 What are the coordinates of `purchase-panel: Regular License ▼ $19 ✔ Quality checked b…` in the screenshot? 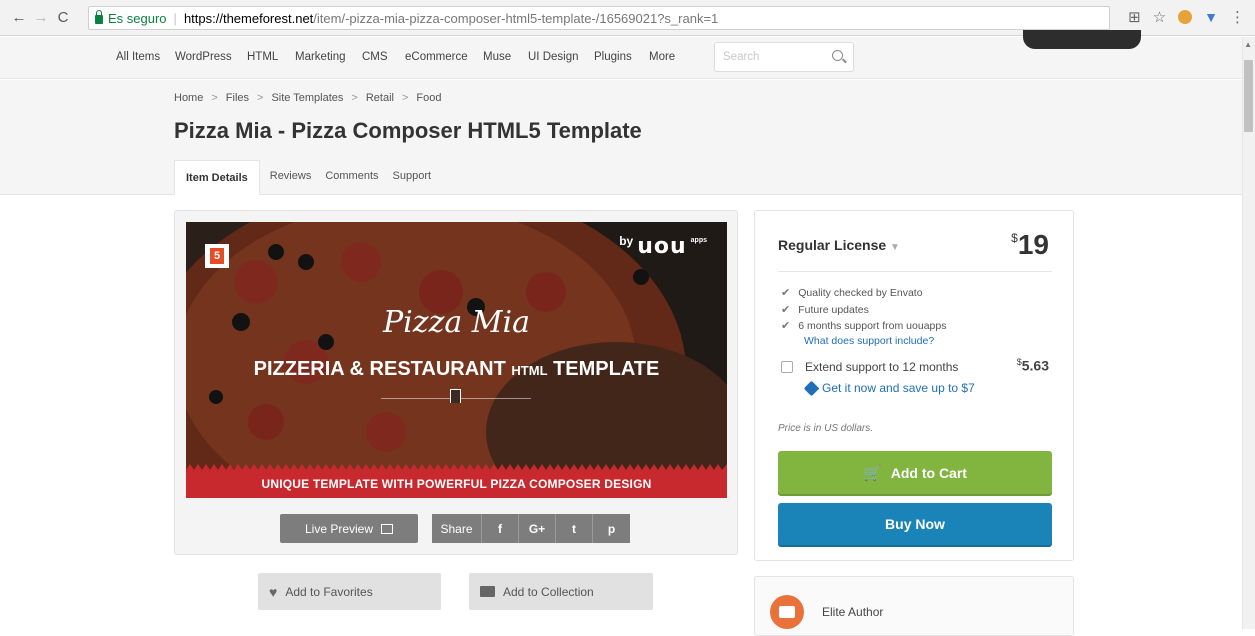 It's located at (914, 385).